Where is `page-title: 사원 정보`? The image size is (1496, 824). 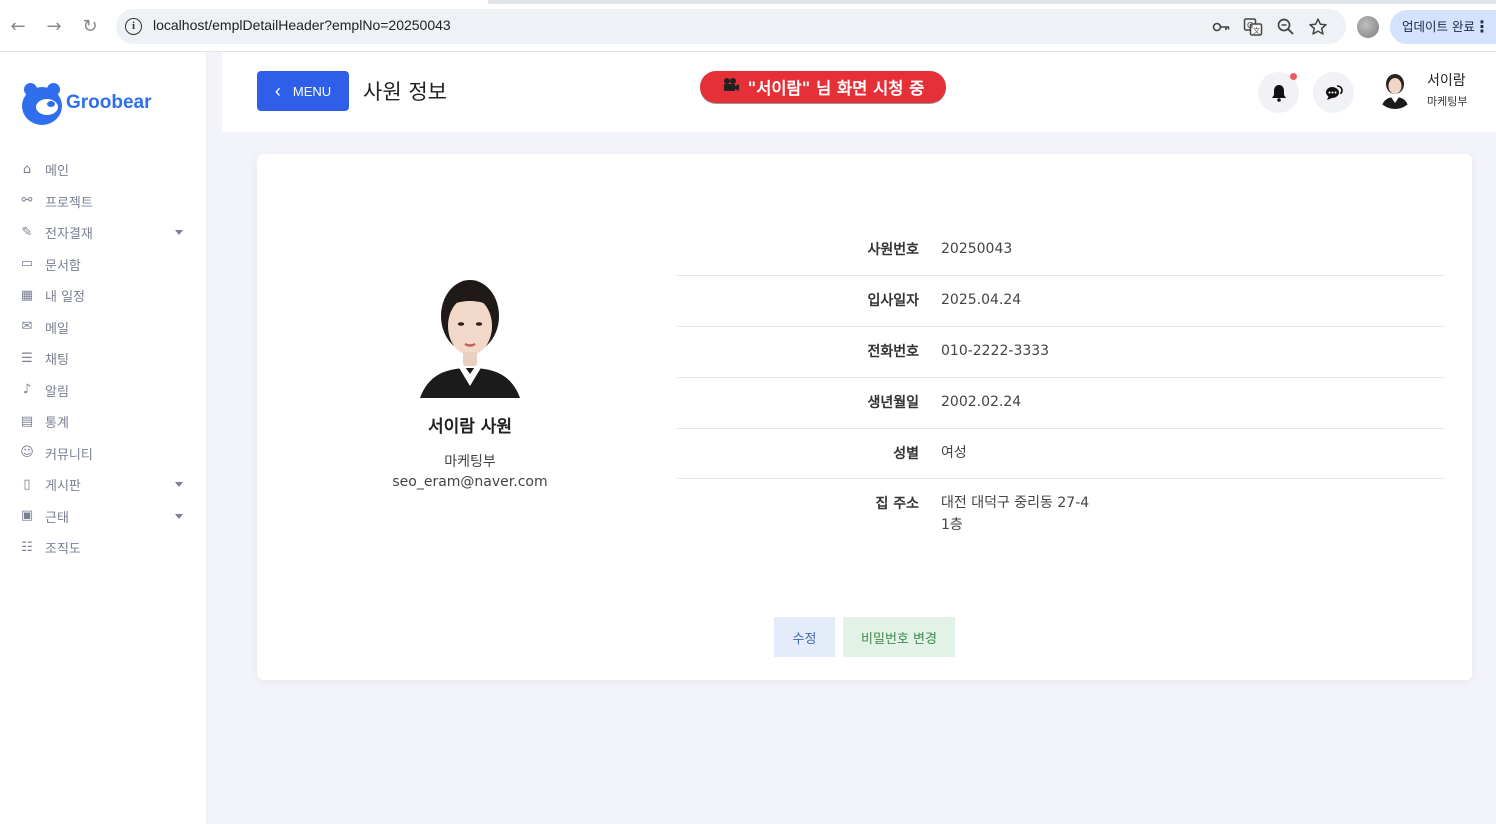
page-title: 사원 정보 is located at coordinates (405, 92).